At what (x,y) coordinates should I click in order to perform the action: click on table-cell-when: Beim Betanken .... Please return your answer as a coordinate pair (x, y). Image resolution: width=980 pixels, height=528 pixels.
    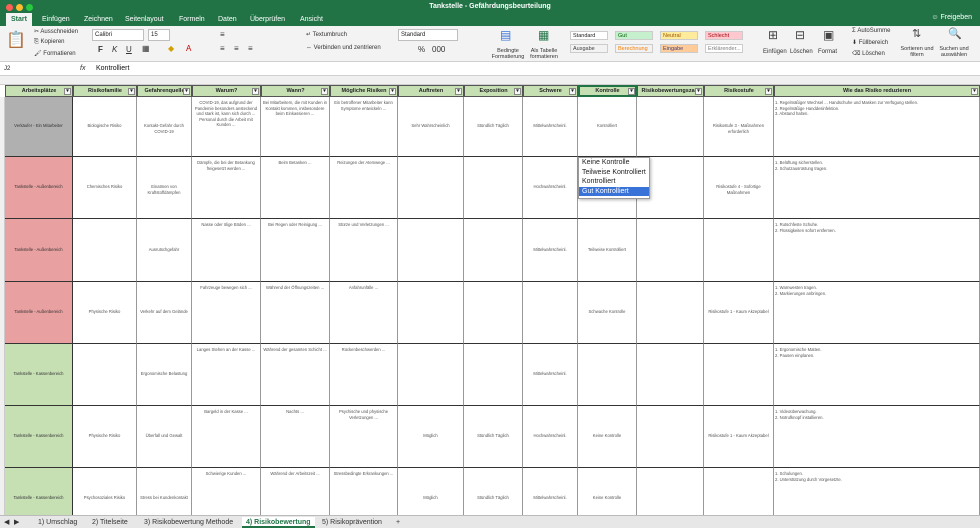
    Looking at the image, I should click on (295, 188).